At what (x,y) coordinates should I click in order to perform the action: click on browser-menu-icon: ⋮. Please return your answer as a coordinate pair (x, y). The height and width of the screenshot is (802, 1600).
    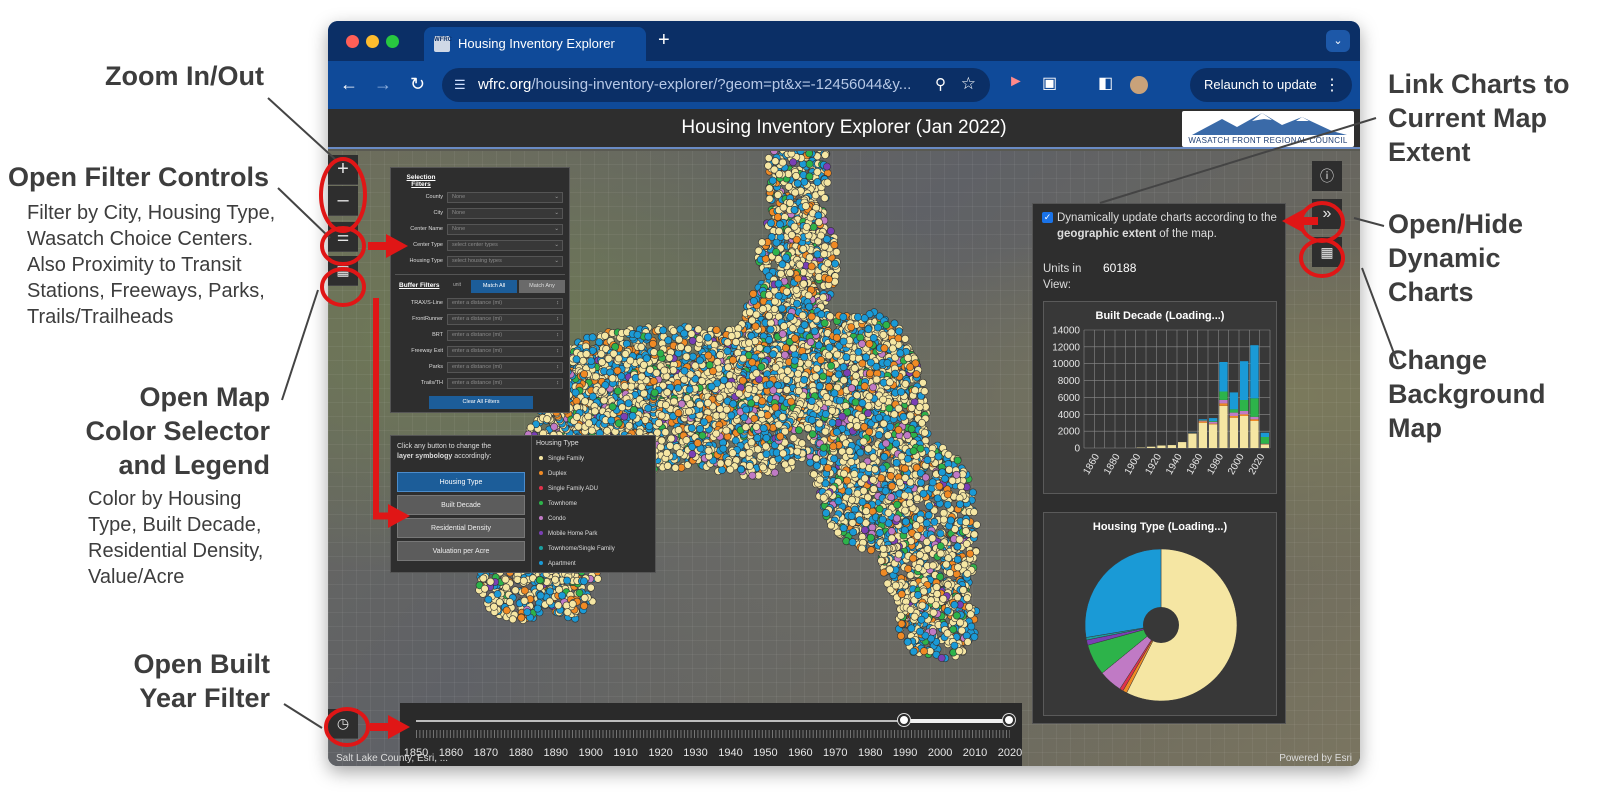
    Looking at the image, I should click on (1332, 85).